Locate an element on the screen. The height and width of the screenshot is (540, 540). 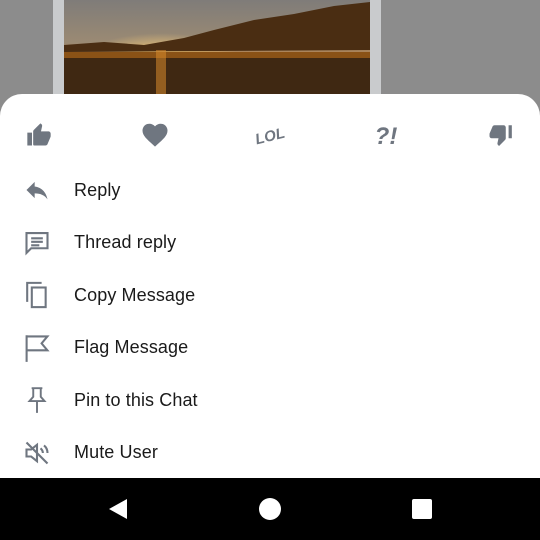
home-icon is located at coordinates (270, 509).